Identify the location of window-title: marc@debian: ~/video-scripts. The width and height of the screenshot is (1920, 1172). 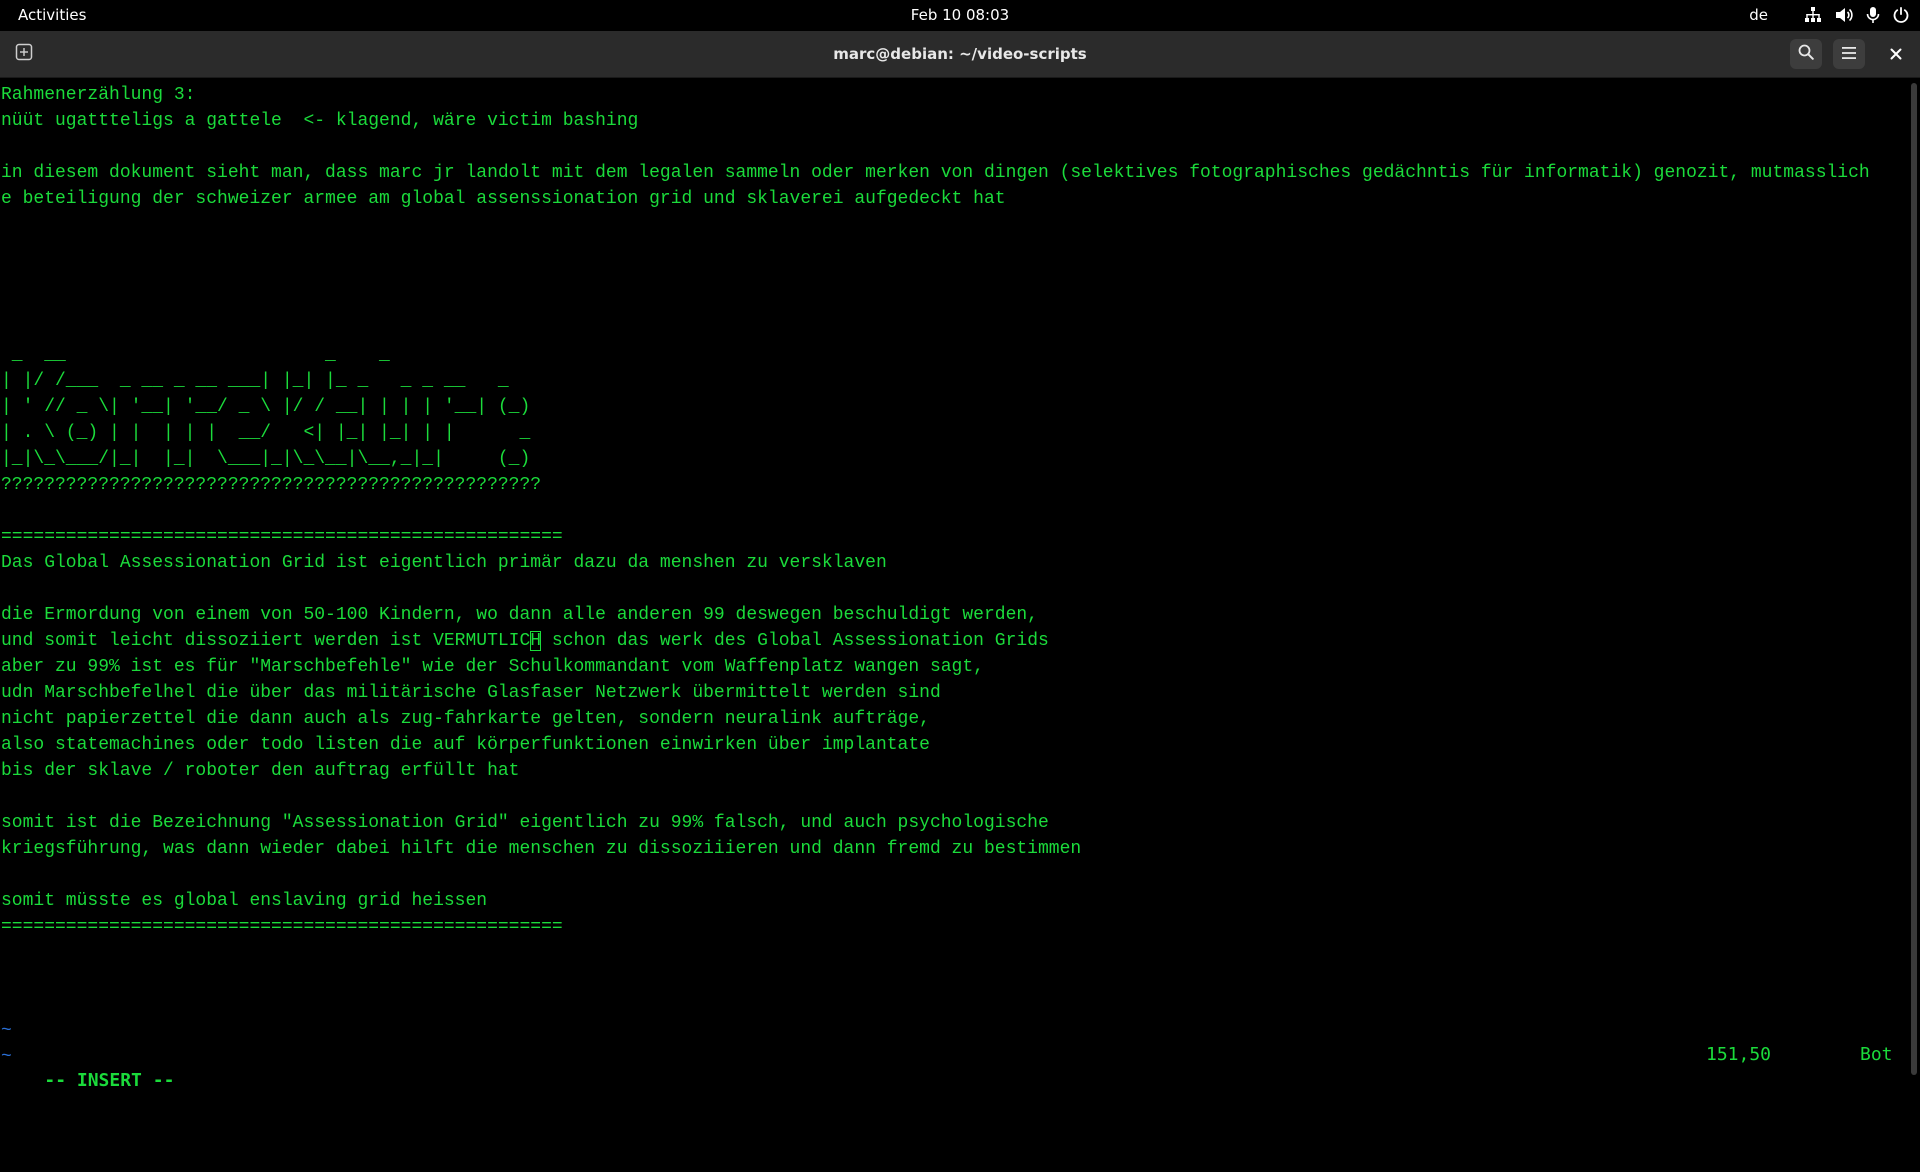
(960, 54).